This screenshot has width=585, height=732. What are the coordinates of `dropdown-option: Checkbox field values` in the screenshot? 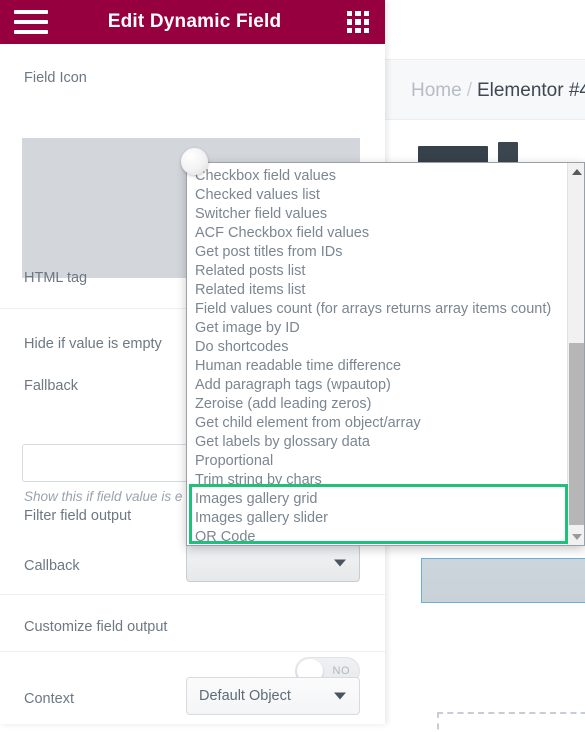 It's located at (377, 176).